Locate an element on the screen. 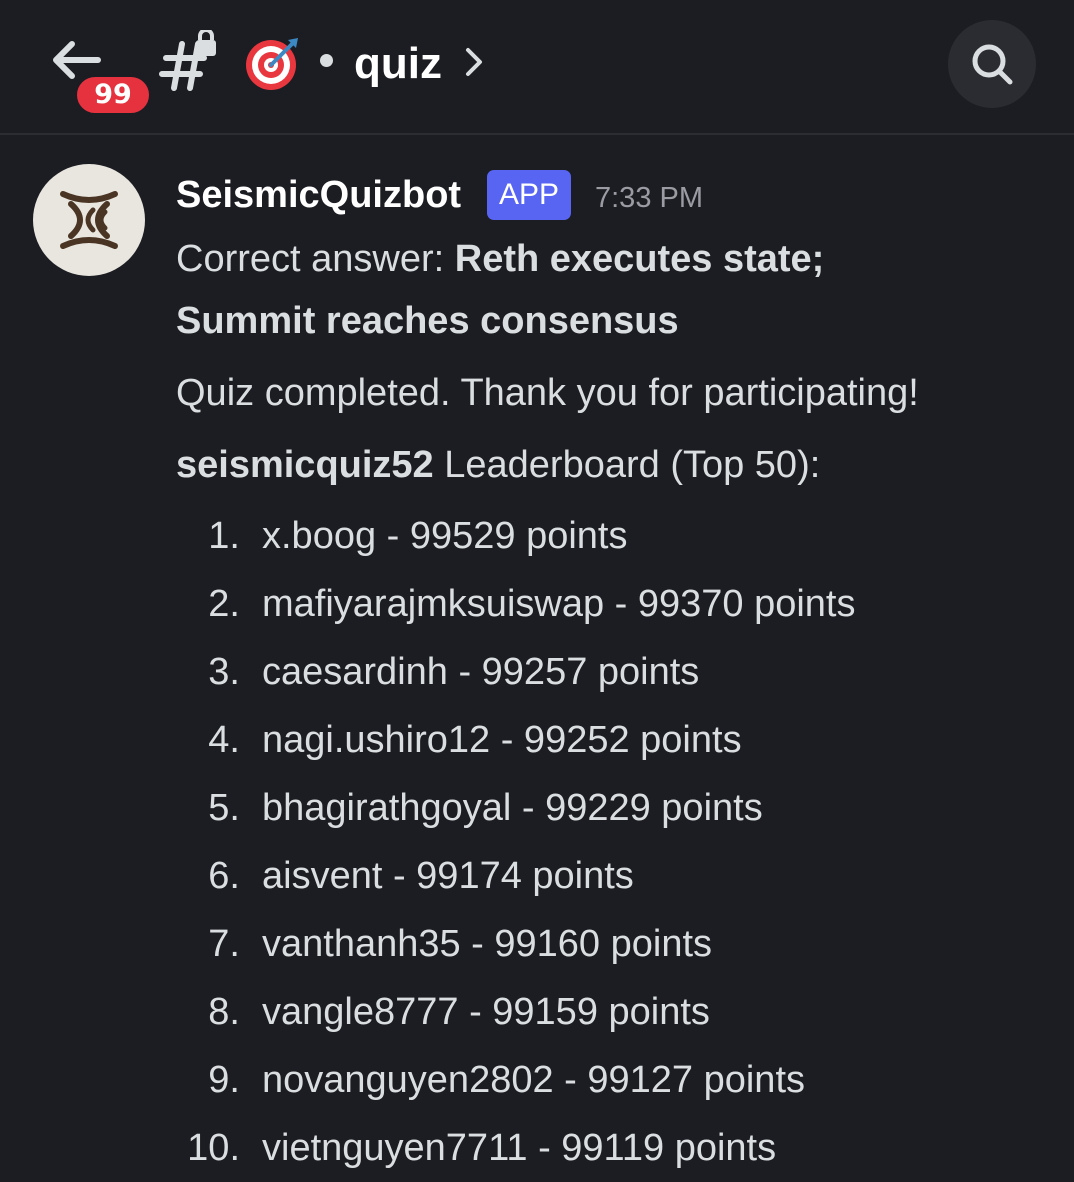 The width and height of the screenshot is (1074, 1182). answer-line-2: Summit reaches consensus is located at coordinates (616, 321).